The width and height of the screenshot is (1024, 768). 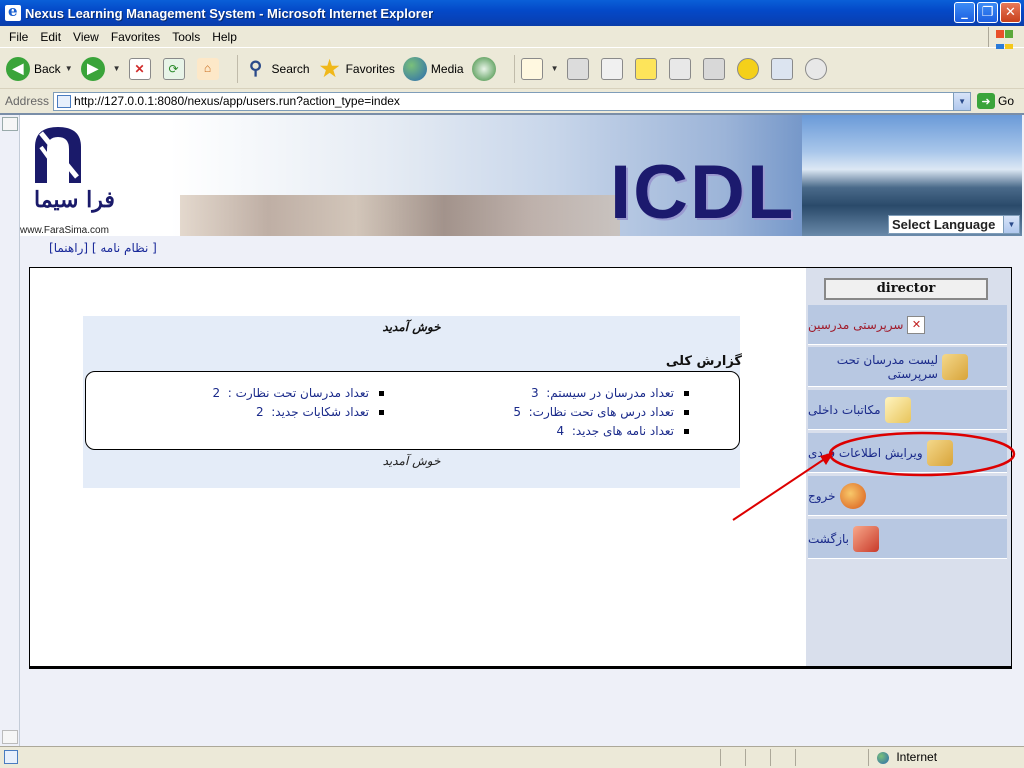 What do you see at coordinates (13, 11) in the screenshot?
I see `ie-app-icon` at bounding box center [13, 11].